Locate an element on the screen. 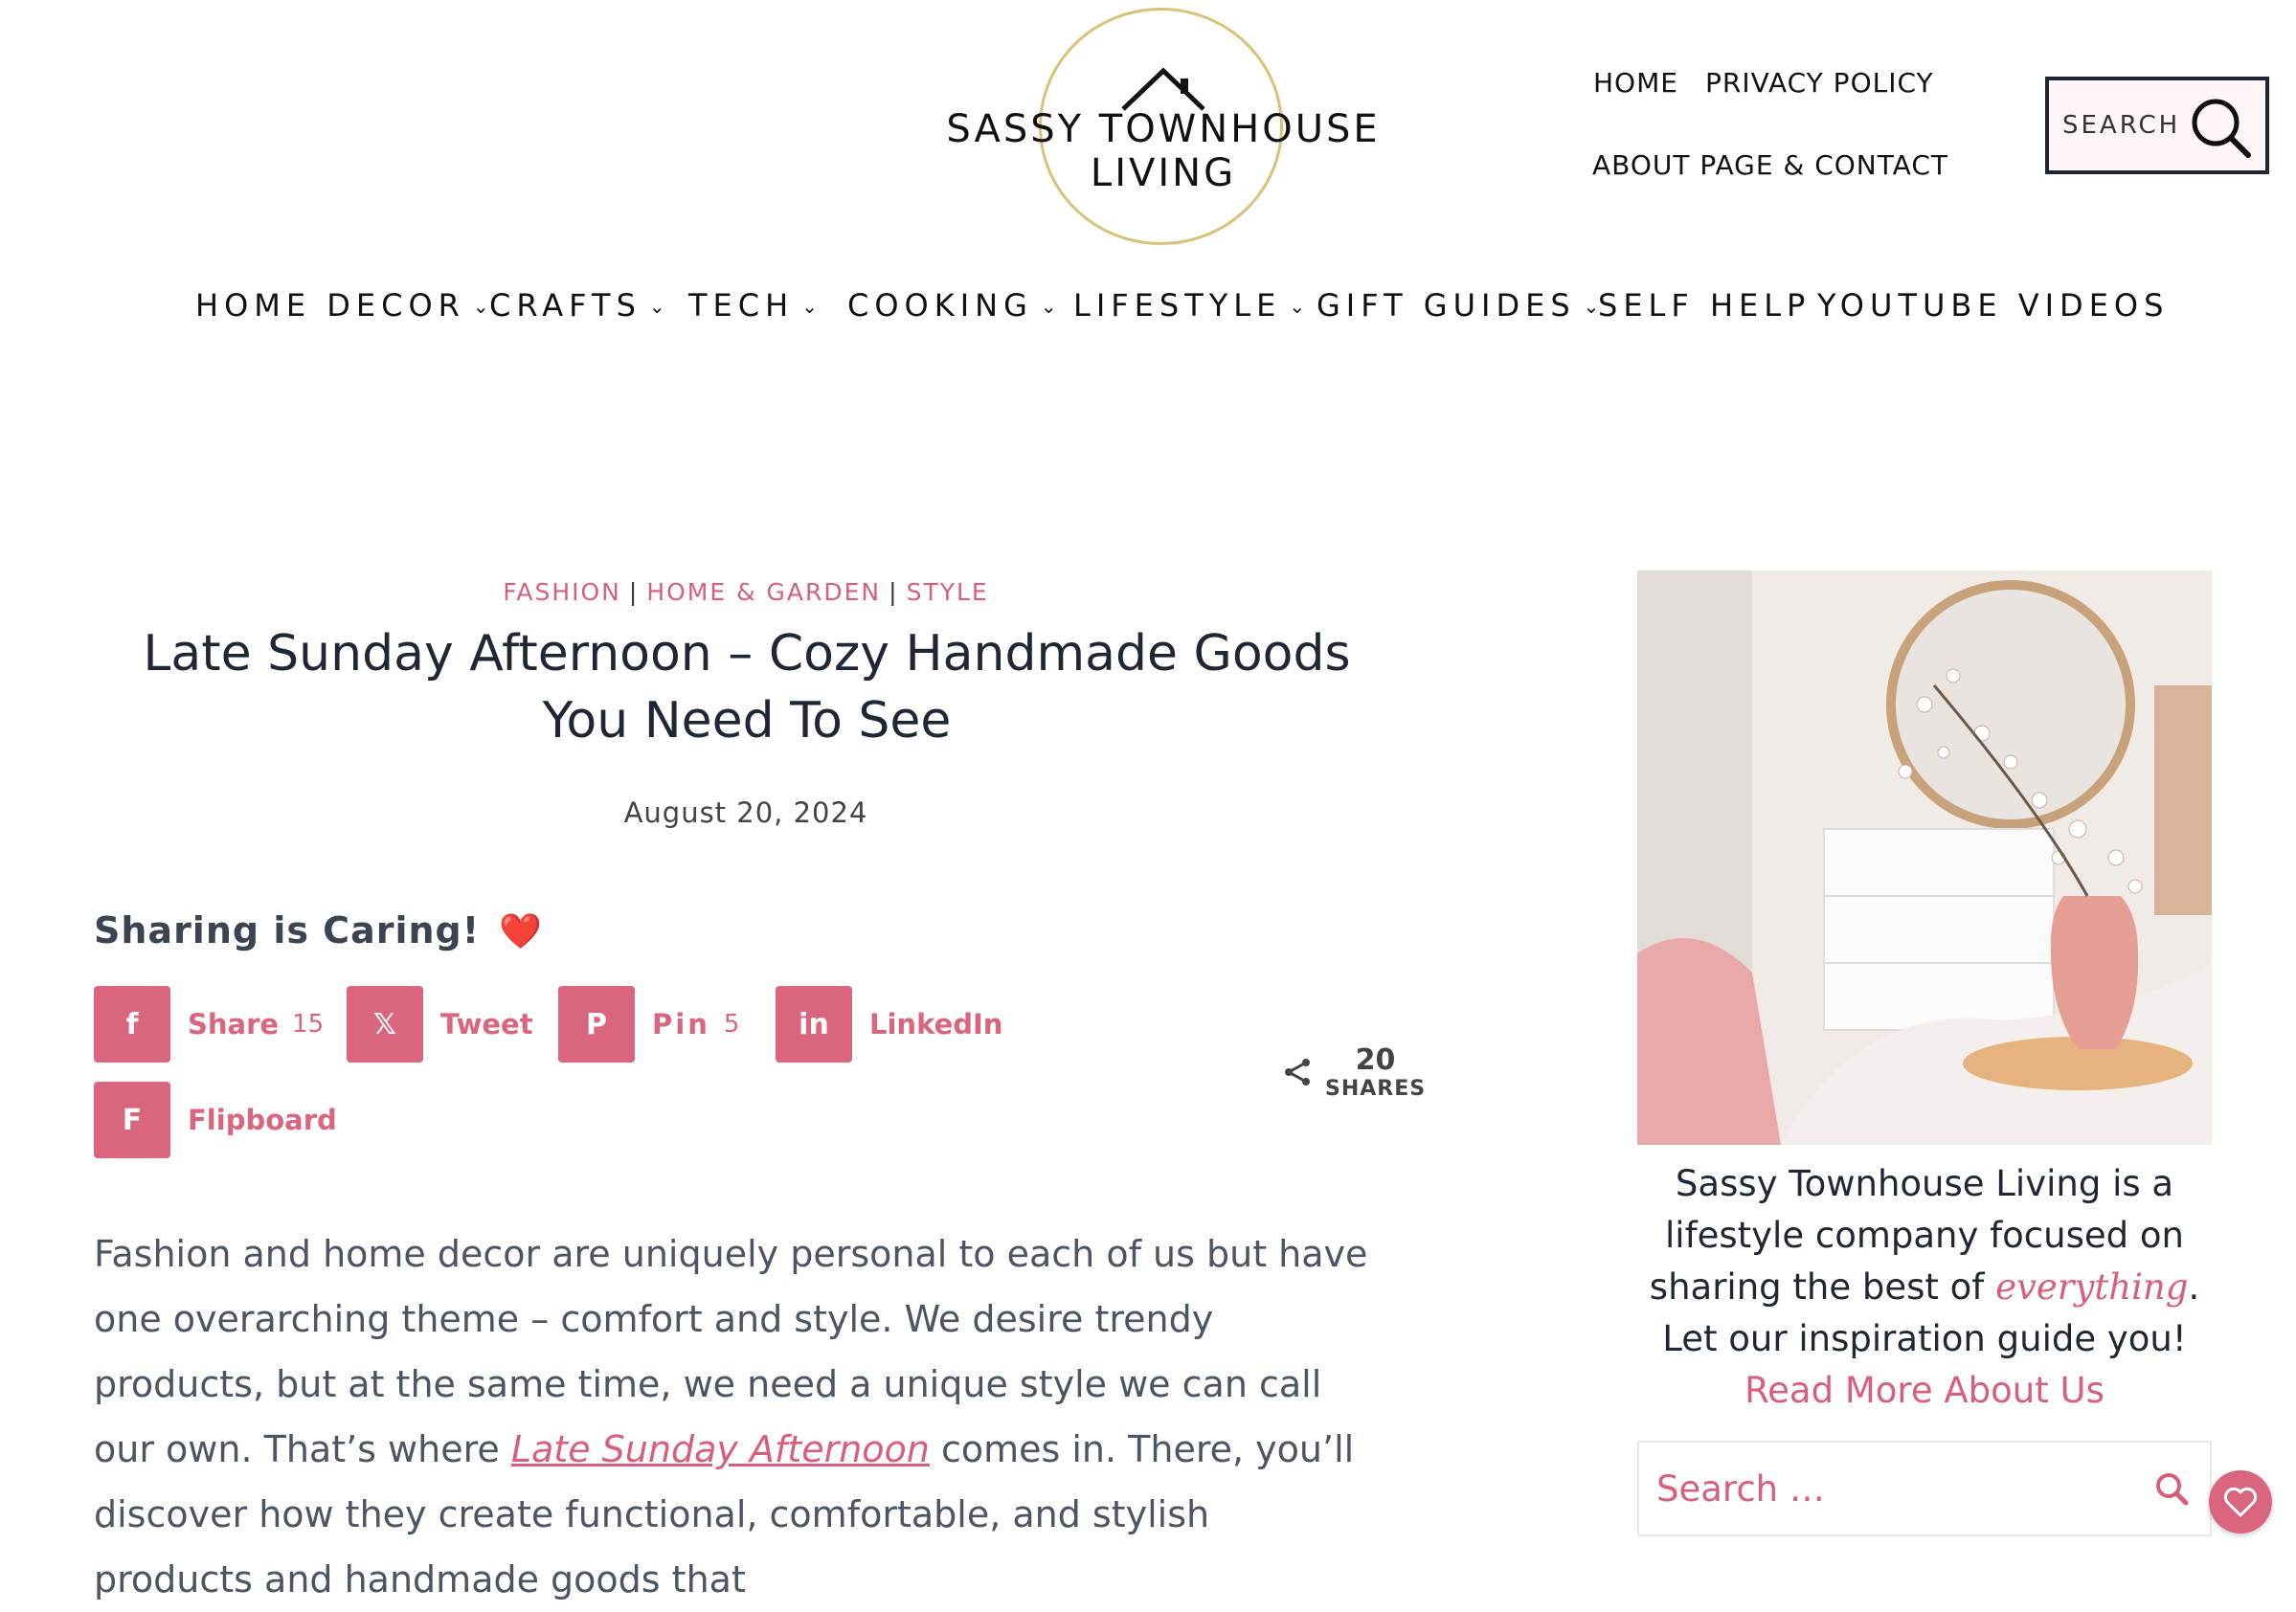 The image size is (2296, 1612). nav-item-tech: TECH ⌄ is located at coordinates (755, 305).